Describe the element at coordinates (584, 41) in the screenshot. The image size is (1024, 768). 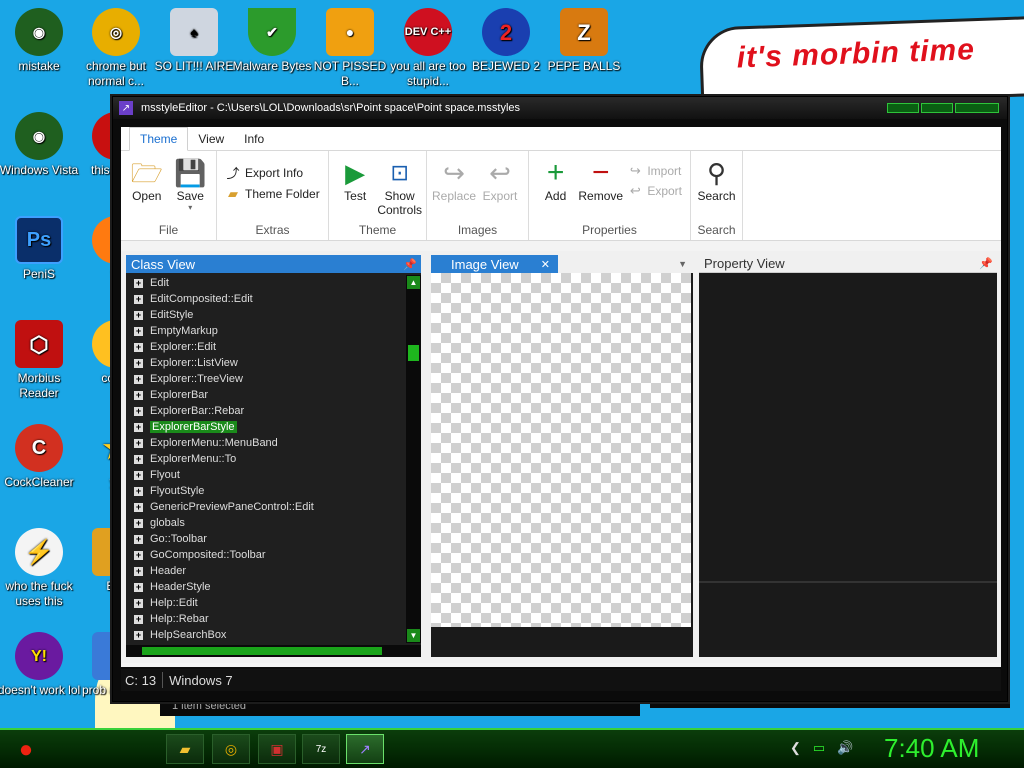
I see `desktop-icon-pepe: Z PEPE BALLS` at that location.